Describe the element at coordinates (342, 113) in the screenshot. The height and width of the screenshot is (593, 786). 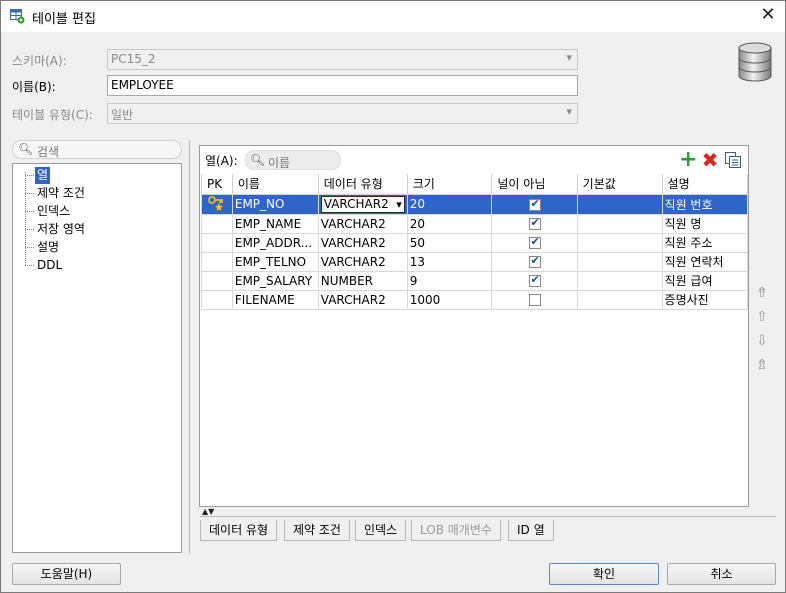
I see `table-type-select: 일반` at that location.